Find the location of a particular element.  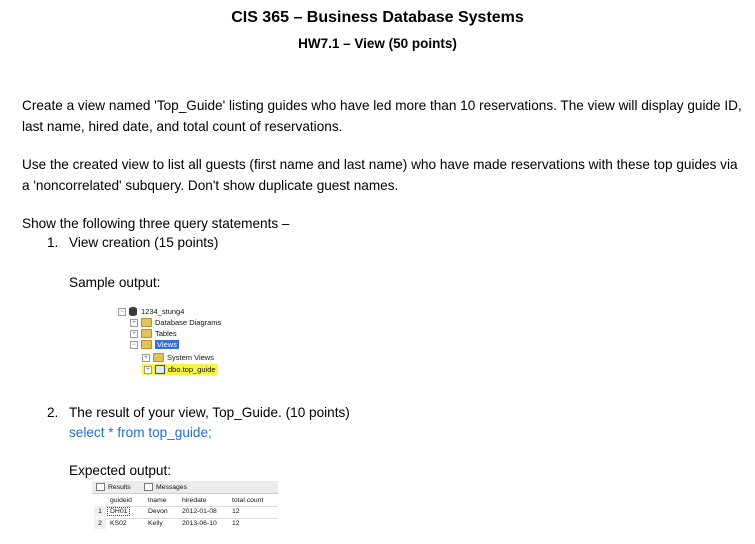

table-row: 2 KS02 Kelly 2013-06-10 12 is located at coordinates (185, 523).